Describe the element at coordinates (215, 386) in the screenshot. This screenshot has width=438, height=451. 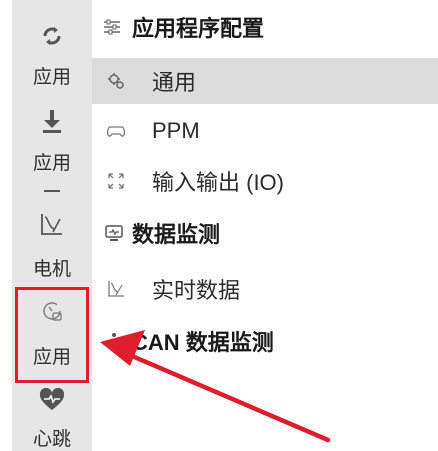
I see `annotation-arrow` at that location.